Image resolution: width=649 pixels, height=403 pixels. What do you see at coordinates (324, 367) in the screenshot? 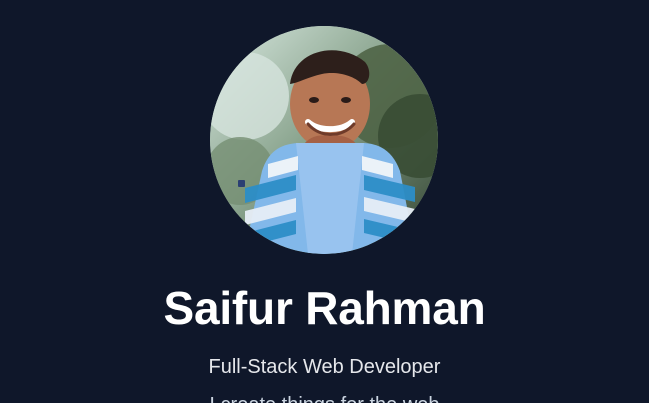
I see `profile-title: Full-Stack Web Developer` at bounding box center [324, 367].